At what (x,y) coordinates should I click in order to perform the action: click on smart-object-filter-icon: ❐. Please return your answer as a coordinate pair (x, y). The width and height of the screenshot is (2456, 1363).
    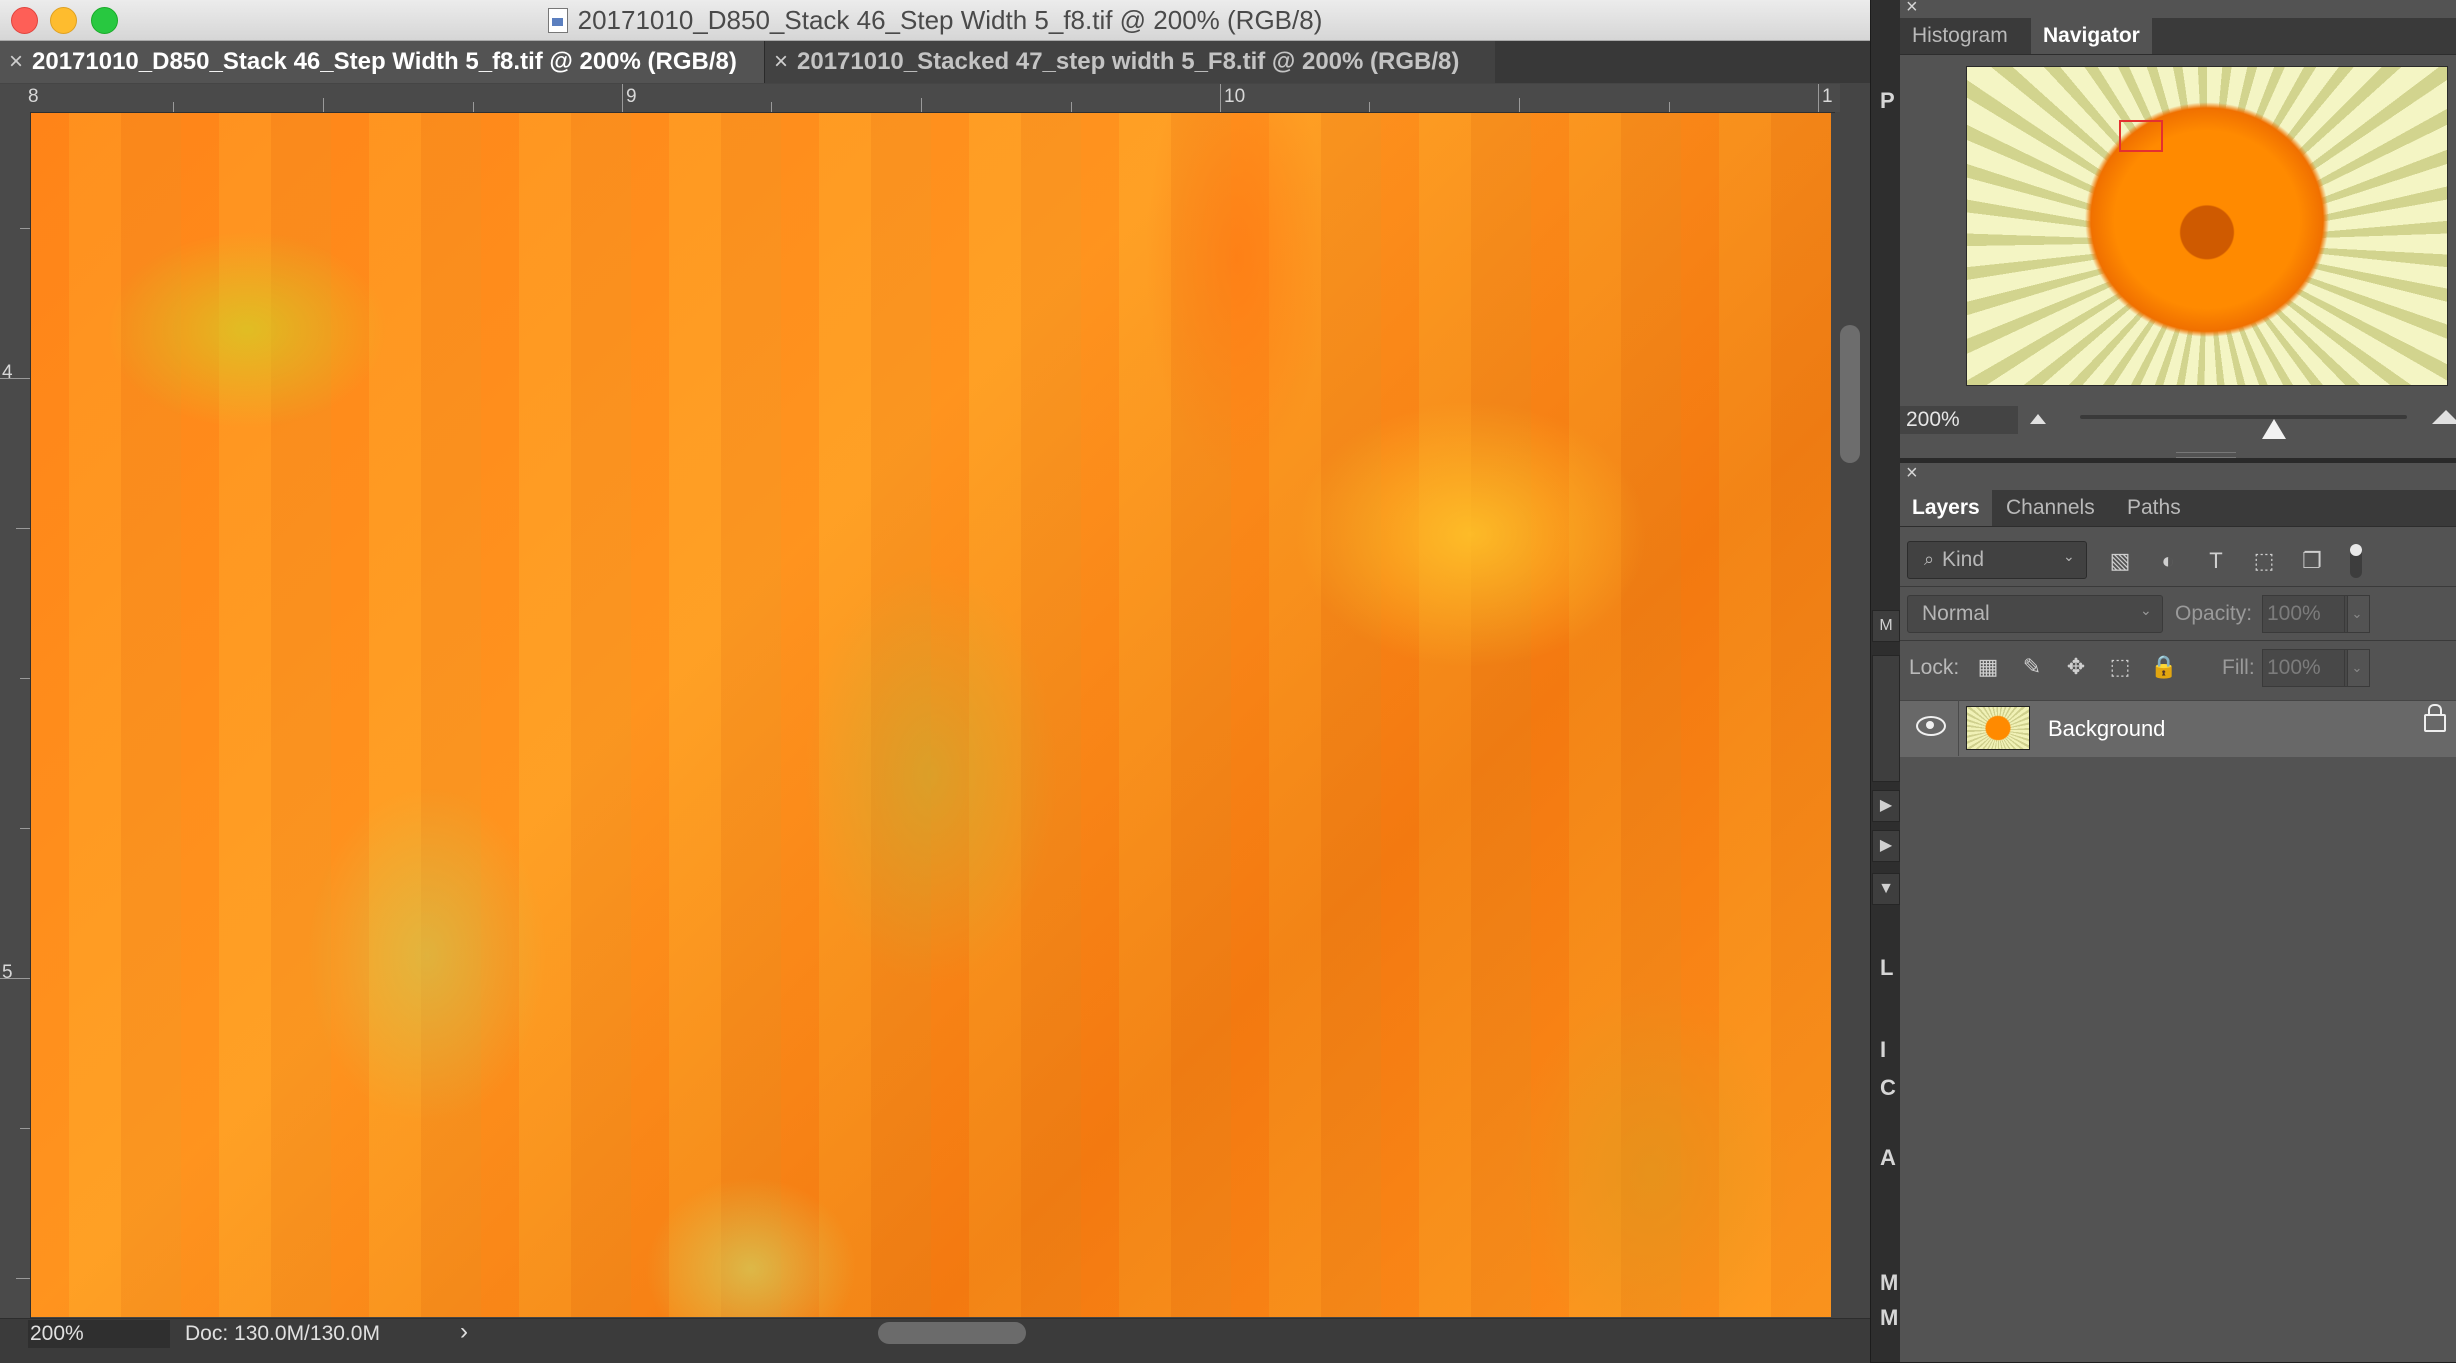
    Looking at the image, I should click on (2312, 561).